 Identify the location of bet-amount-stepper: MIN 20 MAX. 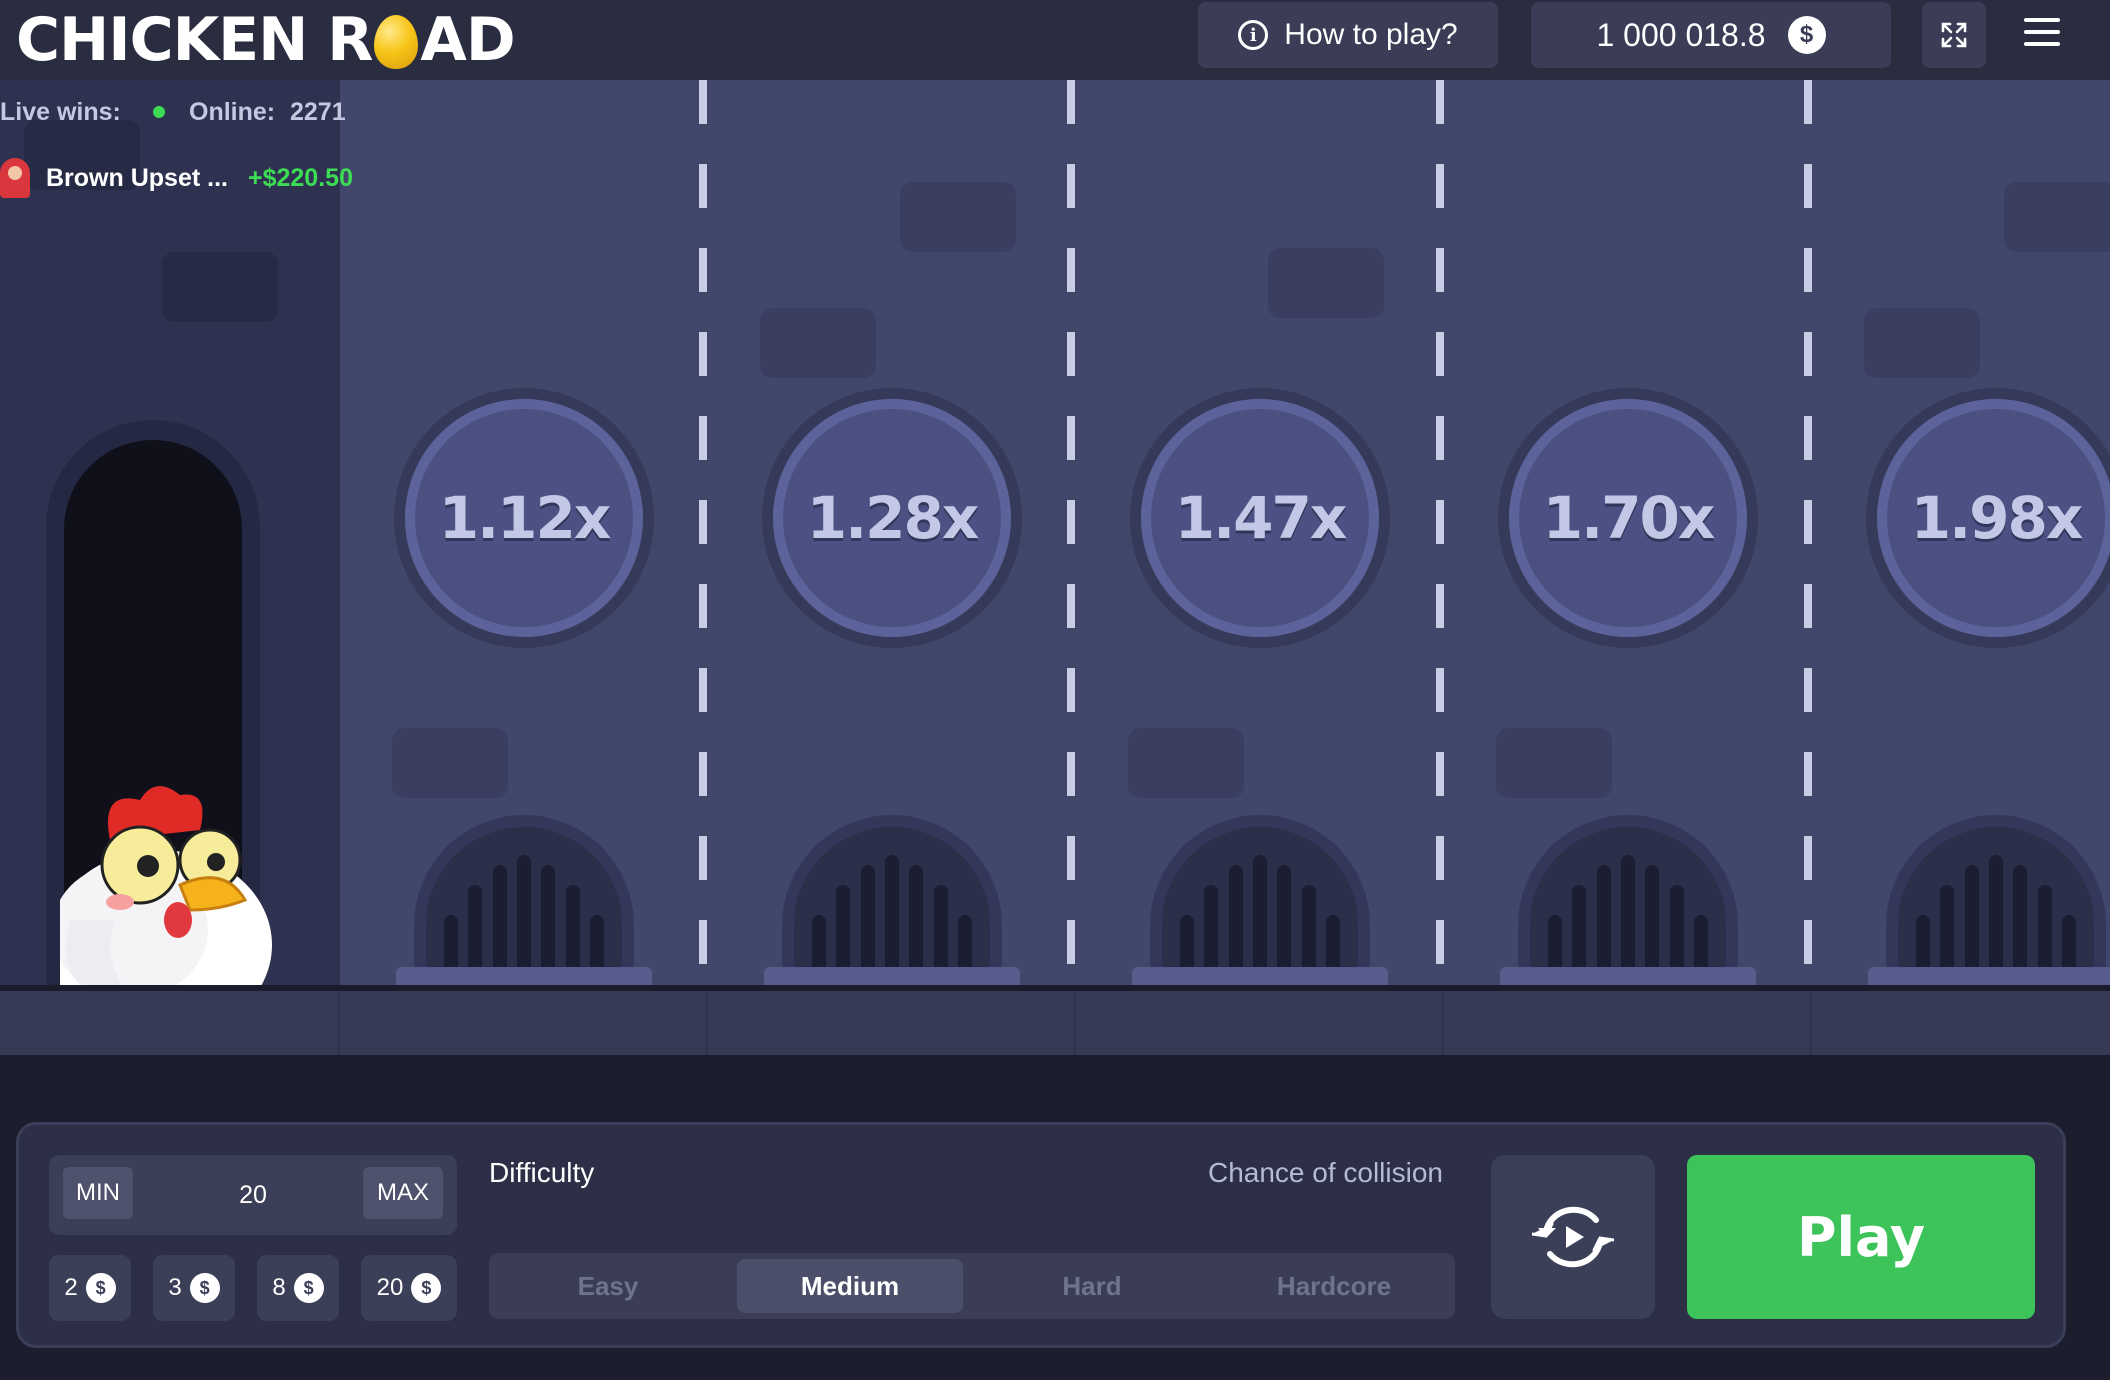
(253, 1195).